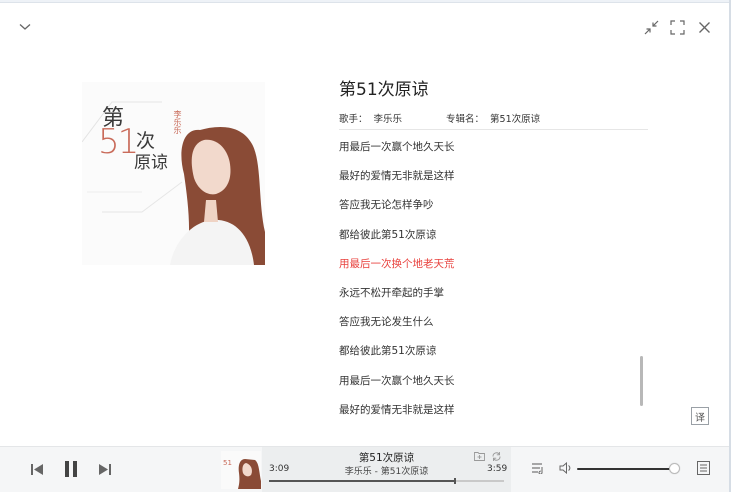  I want to click on close-button, so click(704, 27).